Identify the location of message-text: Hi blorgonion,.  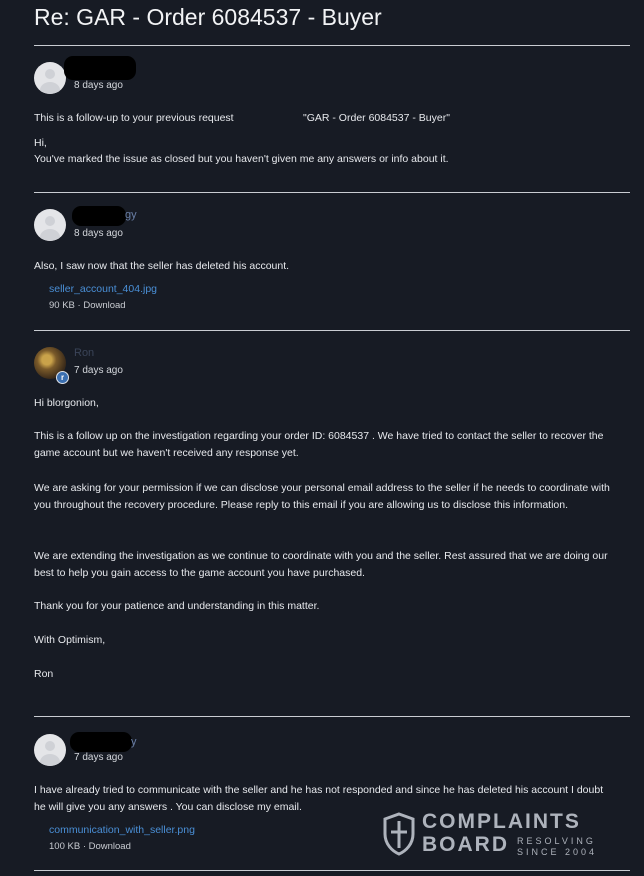
(66, 403).